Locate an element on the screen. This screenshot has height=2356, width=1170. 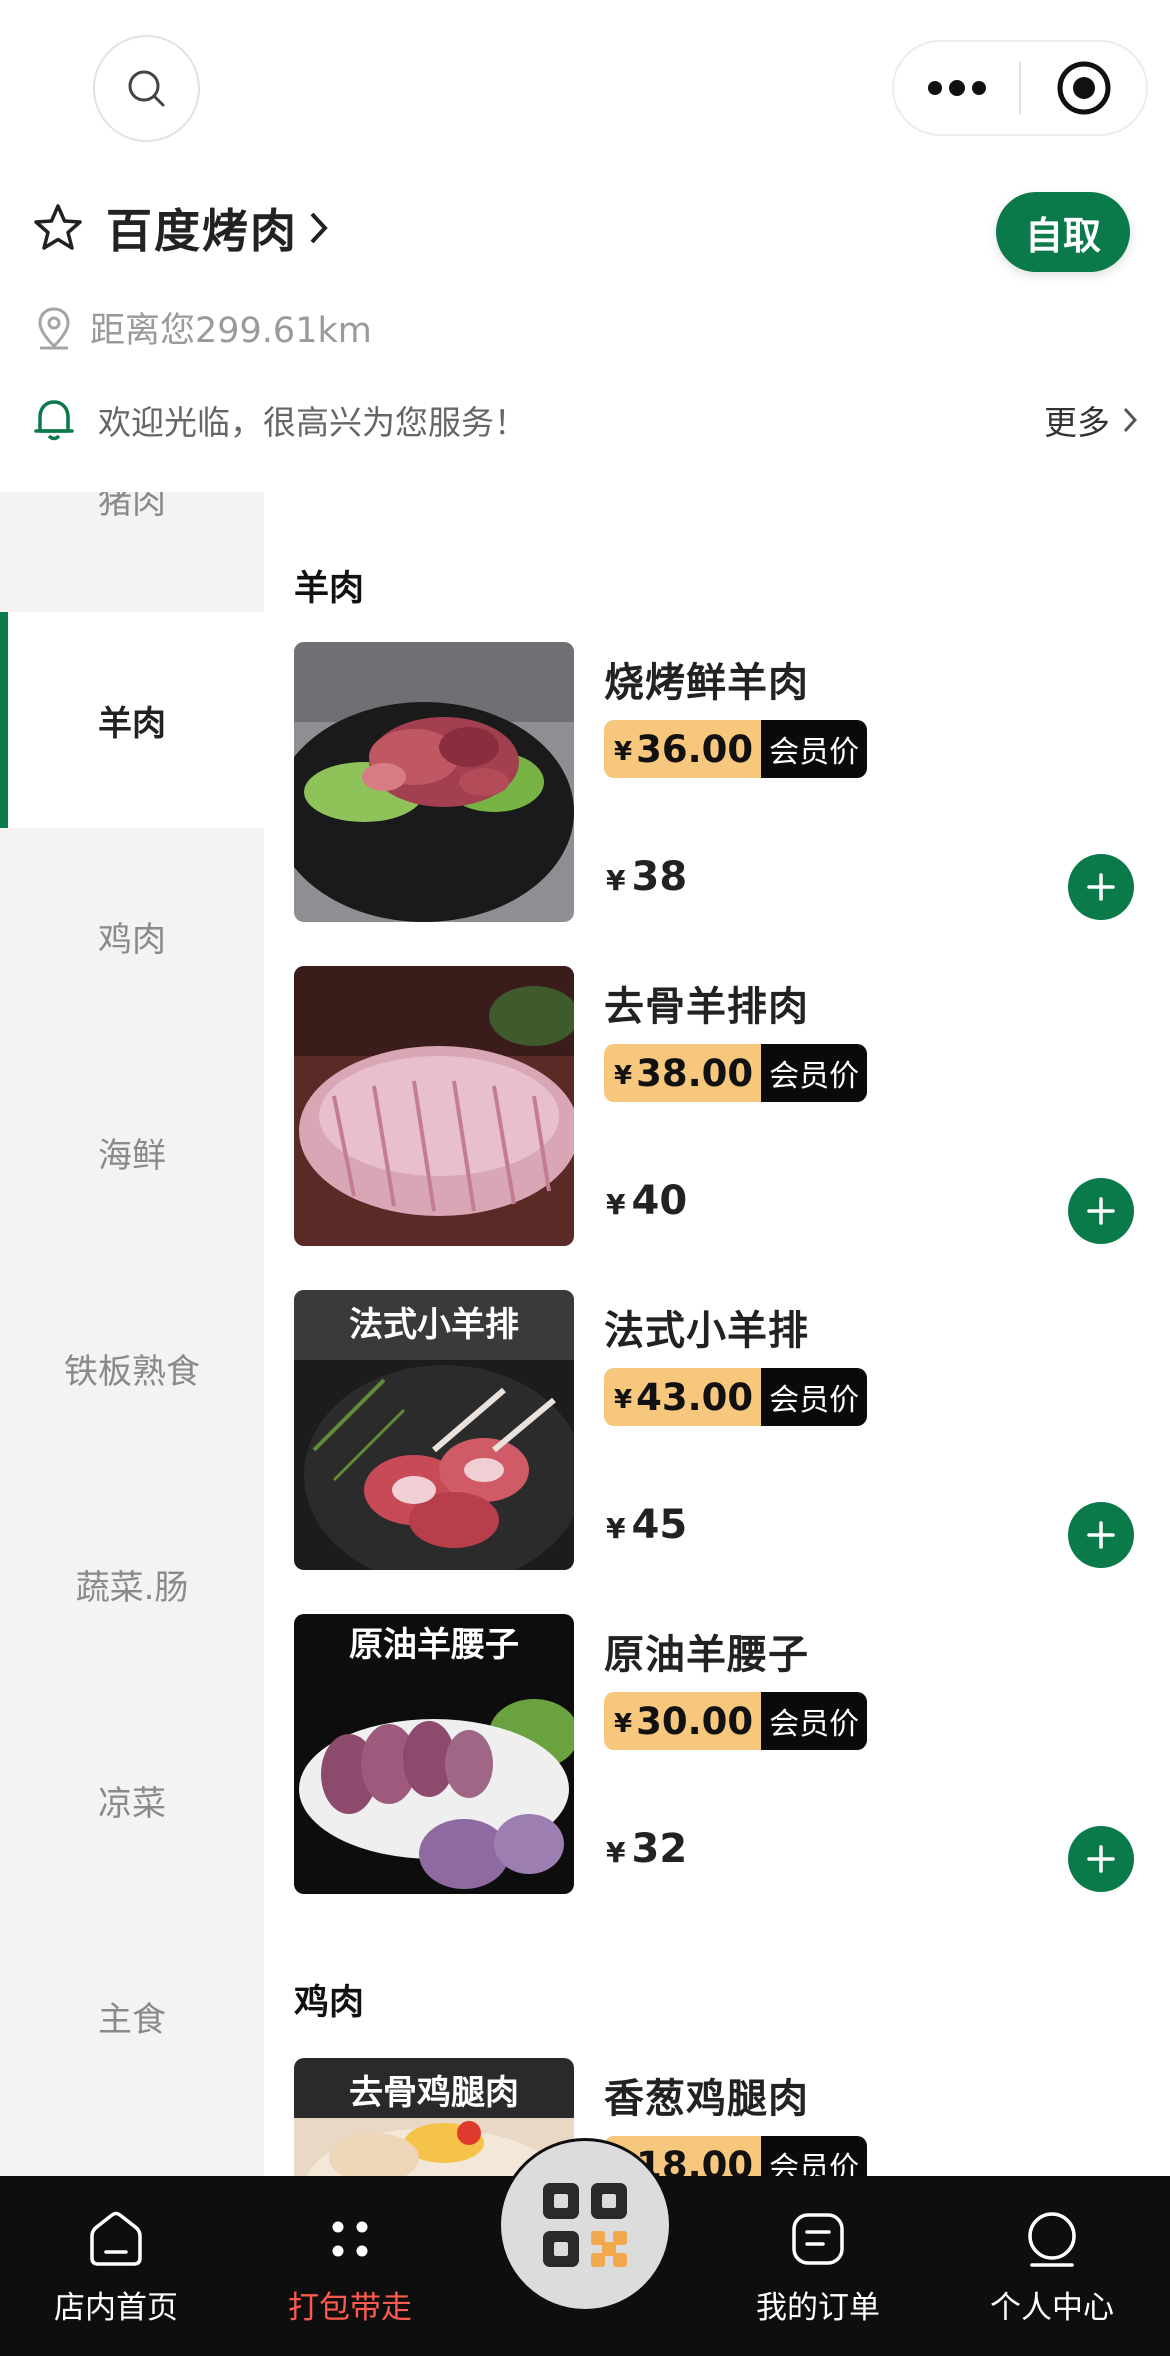
category-label: 猪肉 is located at coordinates (132, 507).